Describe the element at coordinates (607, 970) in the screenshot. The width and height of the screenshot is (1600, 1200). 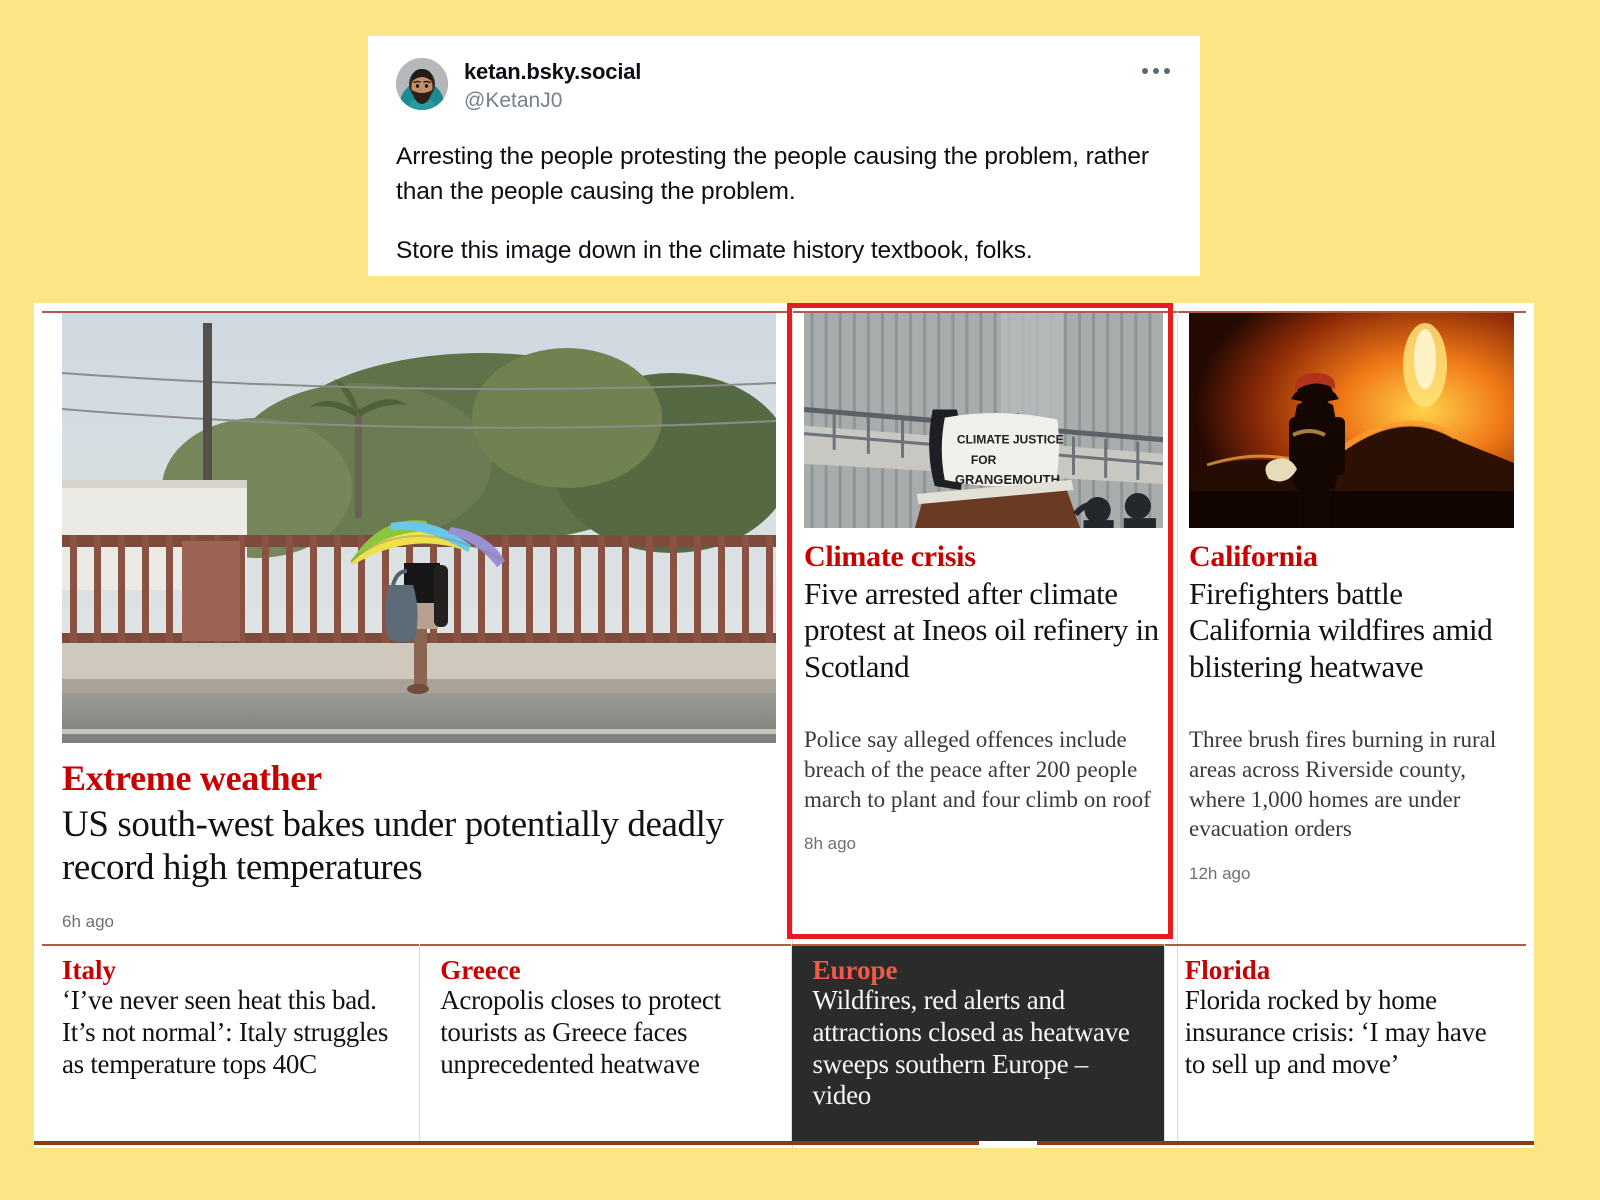
I see `greece-kicker: Greece` at that location.